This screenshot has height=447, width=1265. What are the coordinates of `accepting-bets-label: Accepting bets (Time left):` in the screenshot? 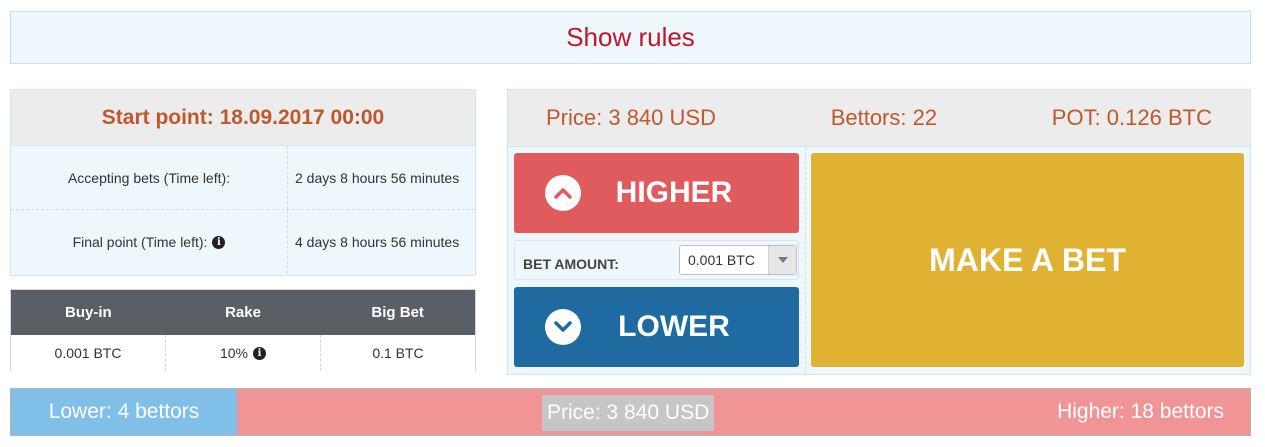 It's located at (149, 177).